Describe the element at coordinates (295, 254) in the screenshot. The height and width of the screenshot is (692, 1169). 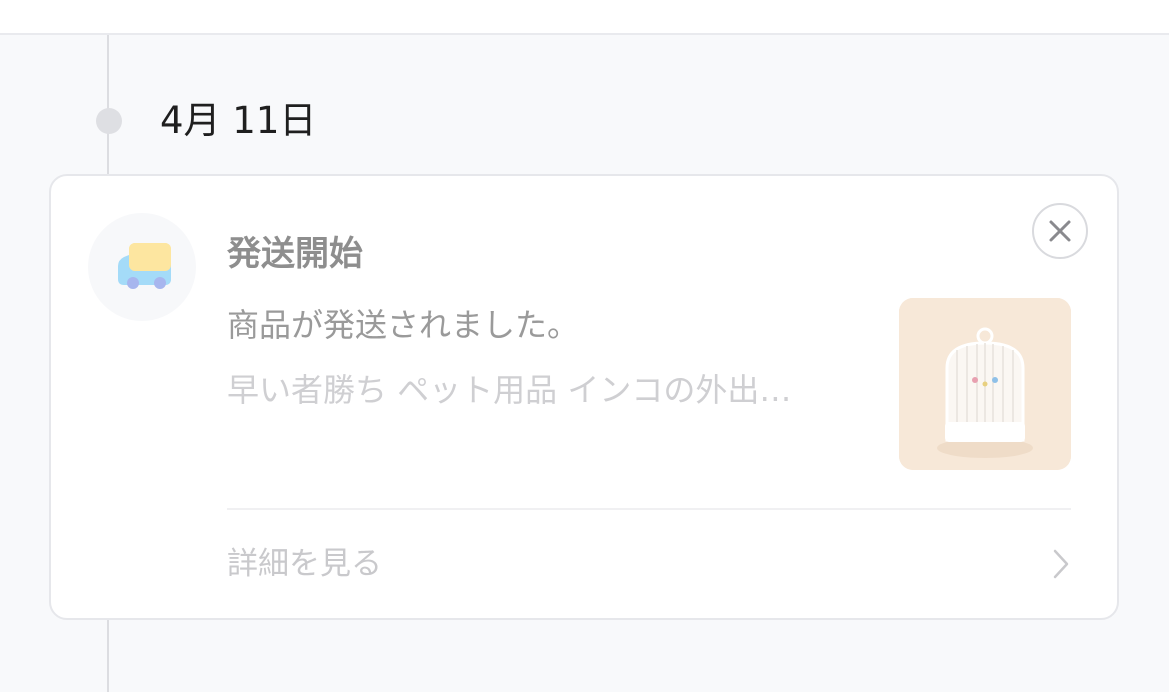
I see `notification-title: 発送開始` at that location.